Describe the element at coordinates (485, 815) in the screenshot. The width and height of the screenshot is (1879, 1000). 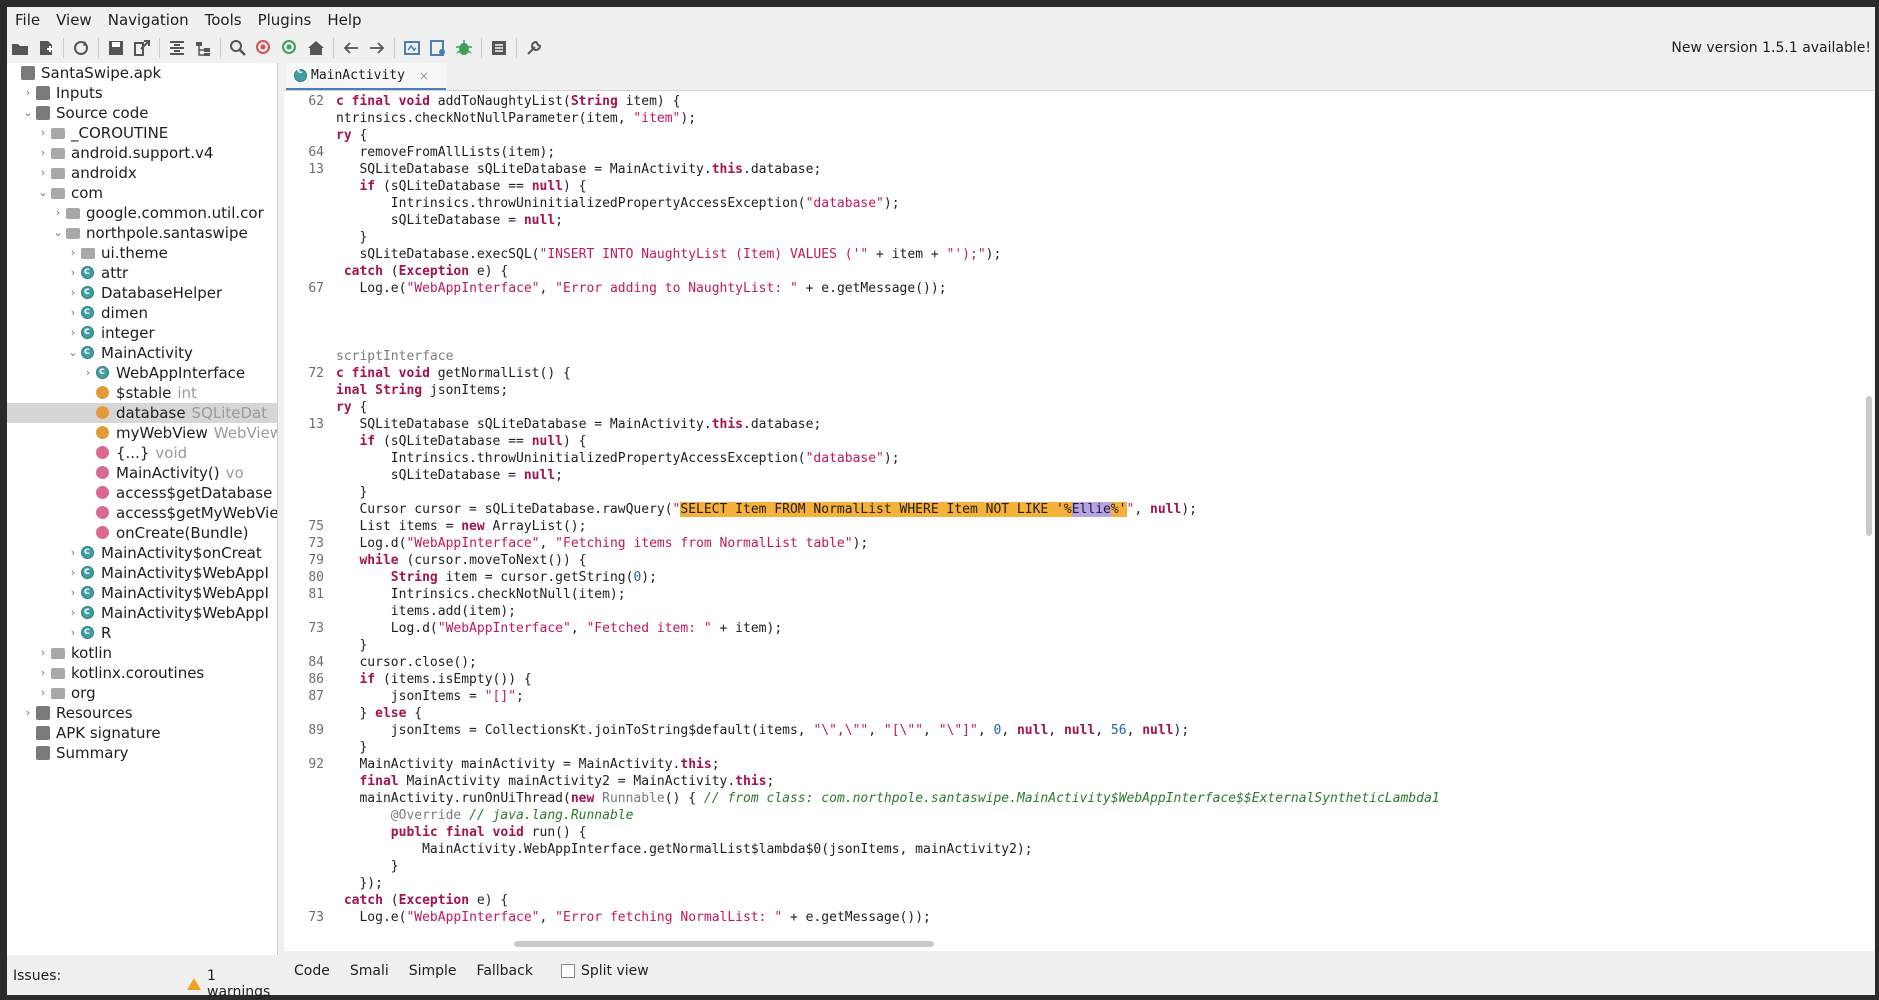
I see `code-line: @Override // java.lang.Runnable` at that location.